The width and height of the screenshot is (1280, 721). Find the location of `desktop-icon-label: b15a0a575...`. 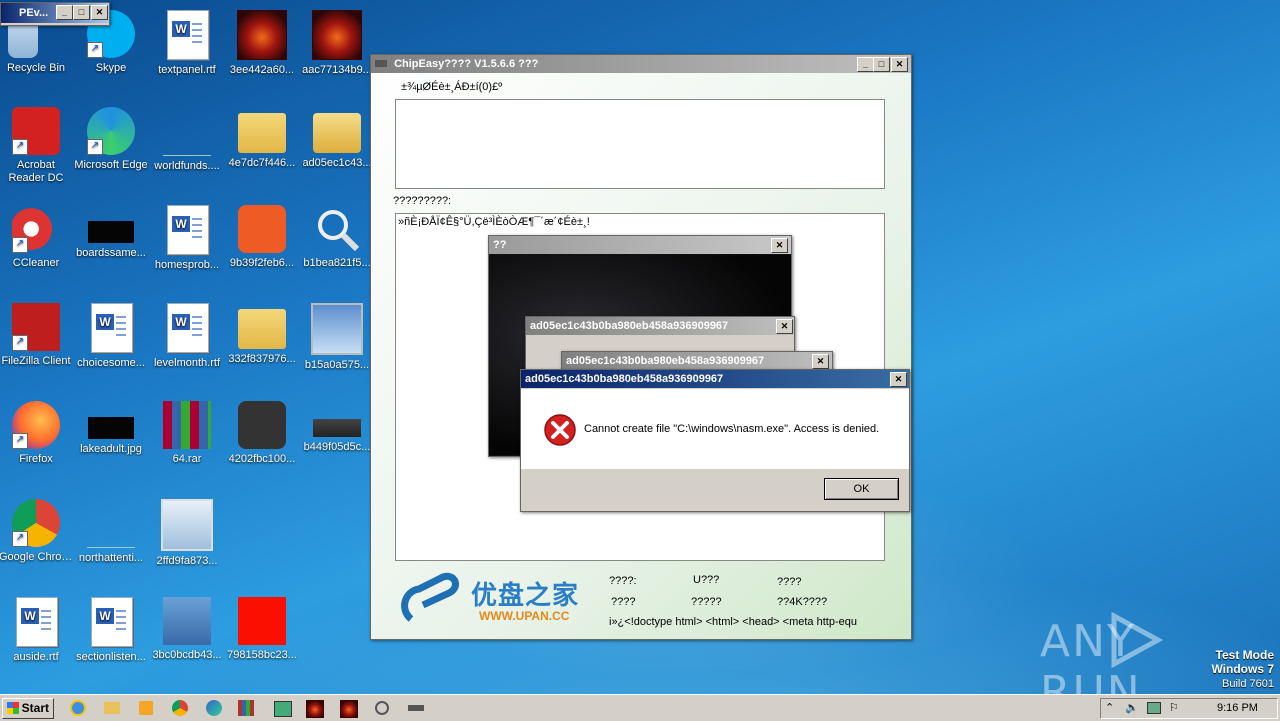

desktop-icon-label: b15a0a575... is located at coordinates (337, 365).